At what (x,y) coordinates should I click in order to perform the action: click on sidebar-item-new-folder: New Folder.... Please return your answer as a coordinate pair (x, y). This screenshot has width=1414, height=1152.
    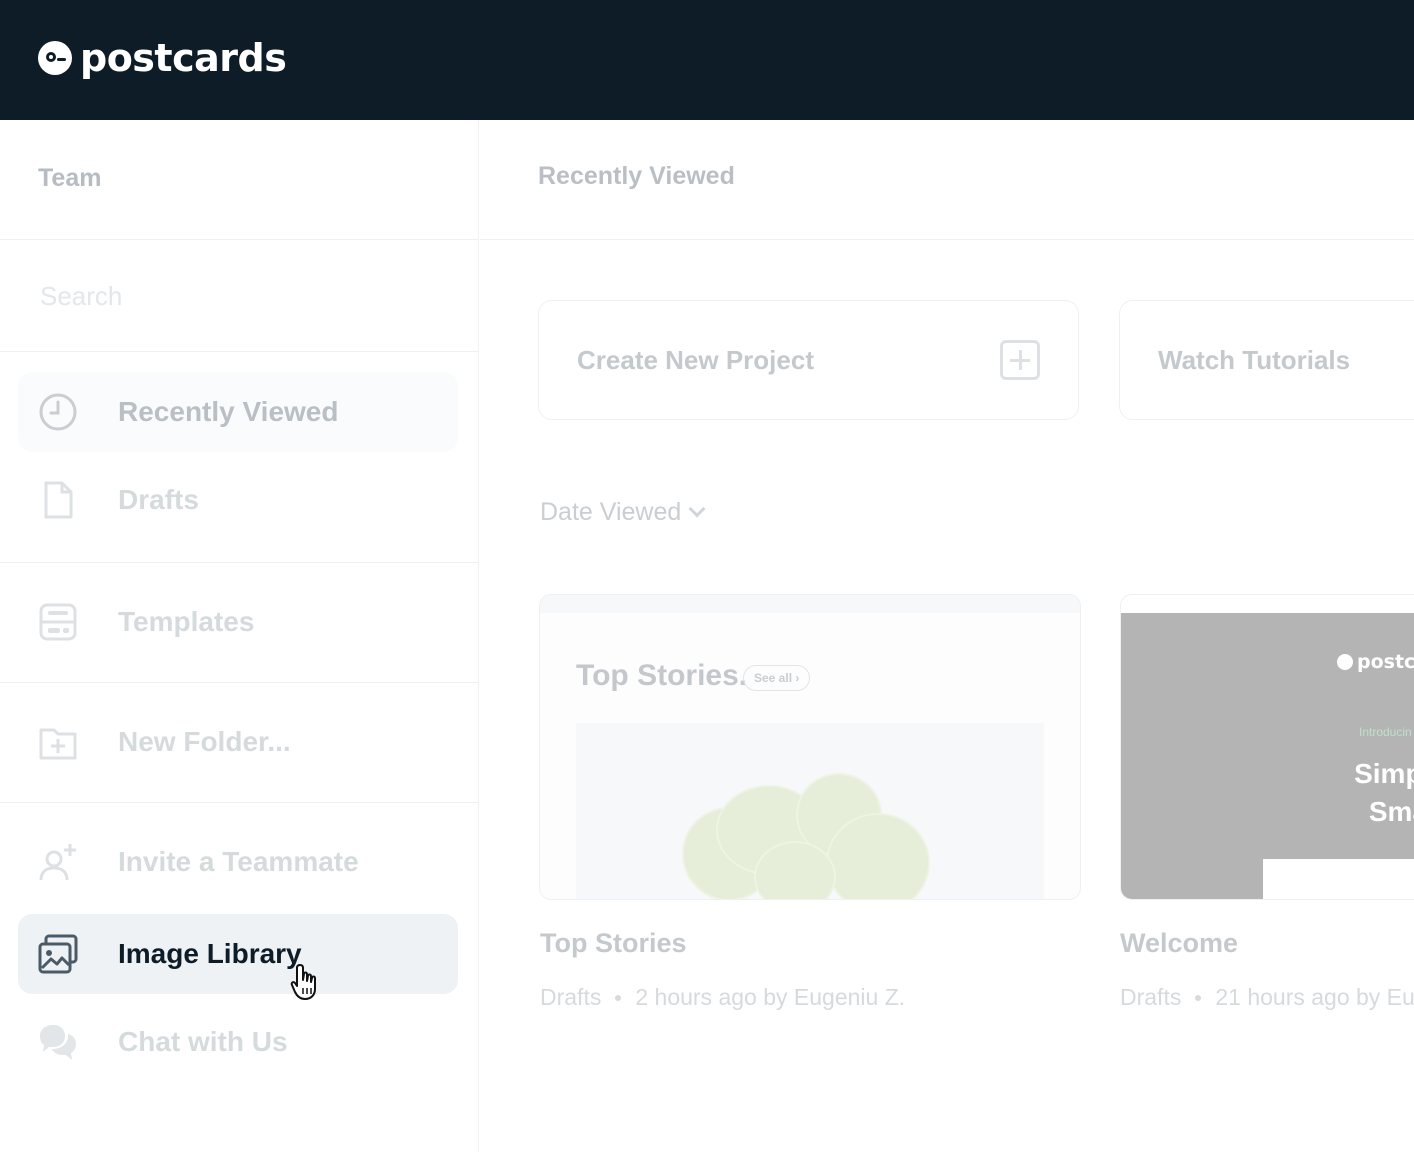
    Looking at the image, I should click on (238, 742).